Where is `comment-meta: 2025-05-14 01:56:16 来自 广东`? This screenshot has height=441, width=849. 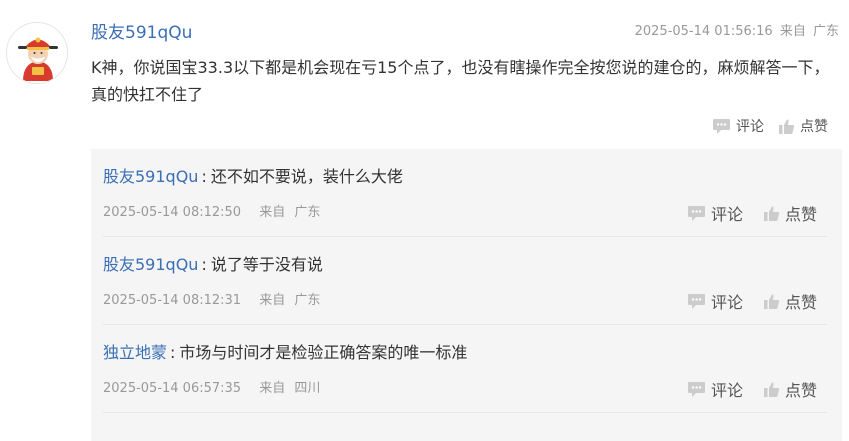
comment-meta: 2025-05-14 01:56:16 来自 广东 is located at coordinates (735, 29).